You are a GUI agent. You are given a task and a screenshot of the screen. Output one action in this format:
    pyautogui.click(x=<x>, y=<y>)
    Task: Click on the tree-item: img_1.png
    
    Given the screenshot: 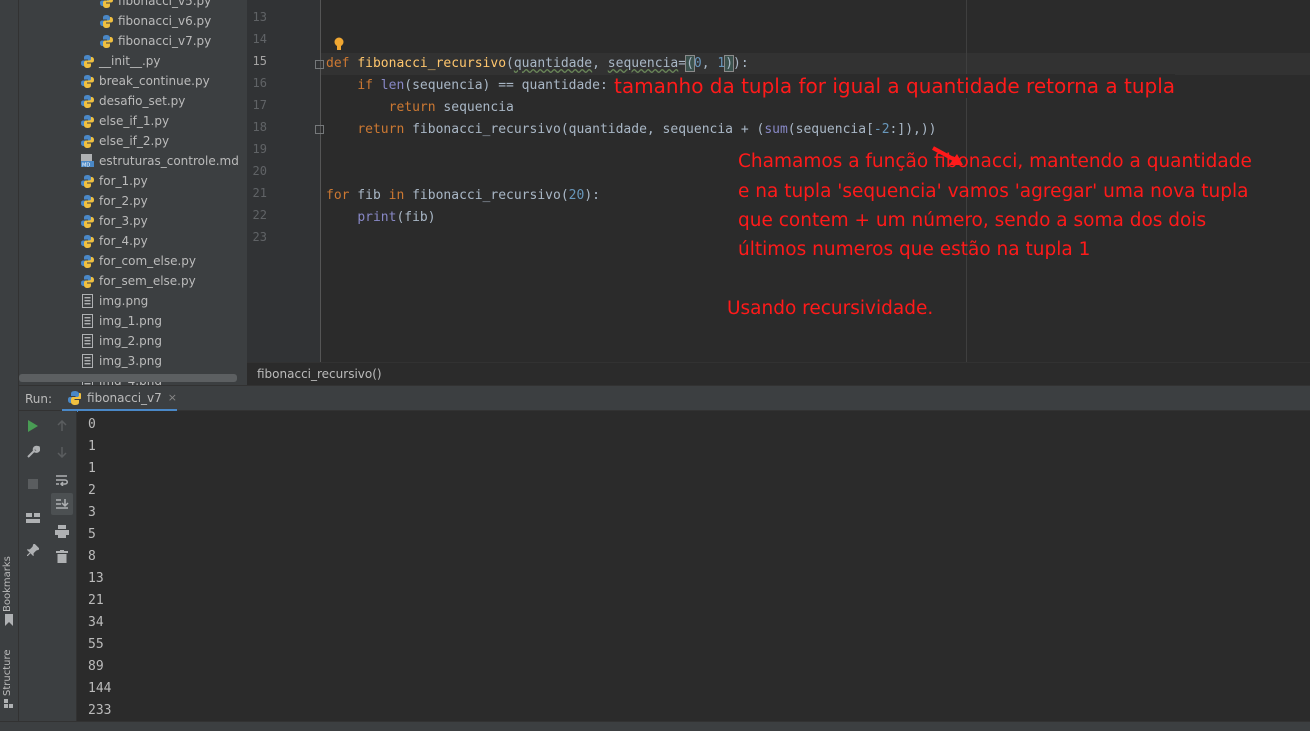 What is the action you would take?
    pyautogui.click(x=121, y=321)
    